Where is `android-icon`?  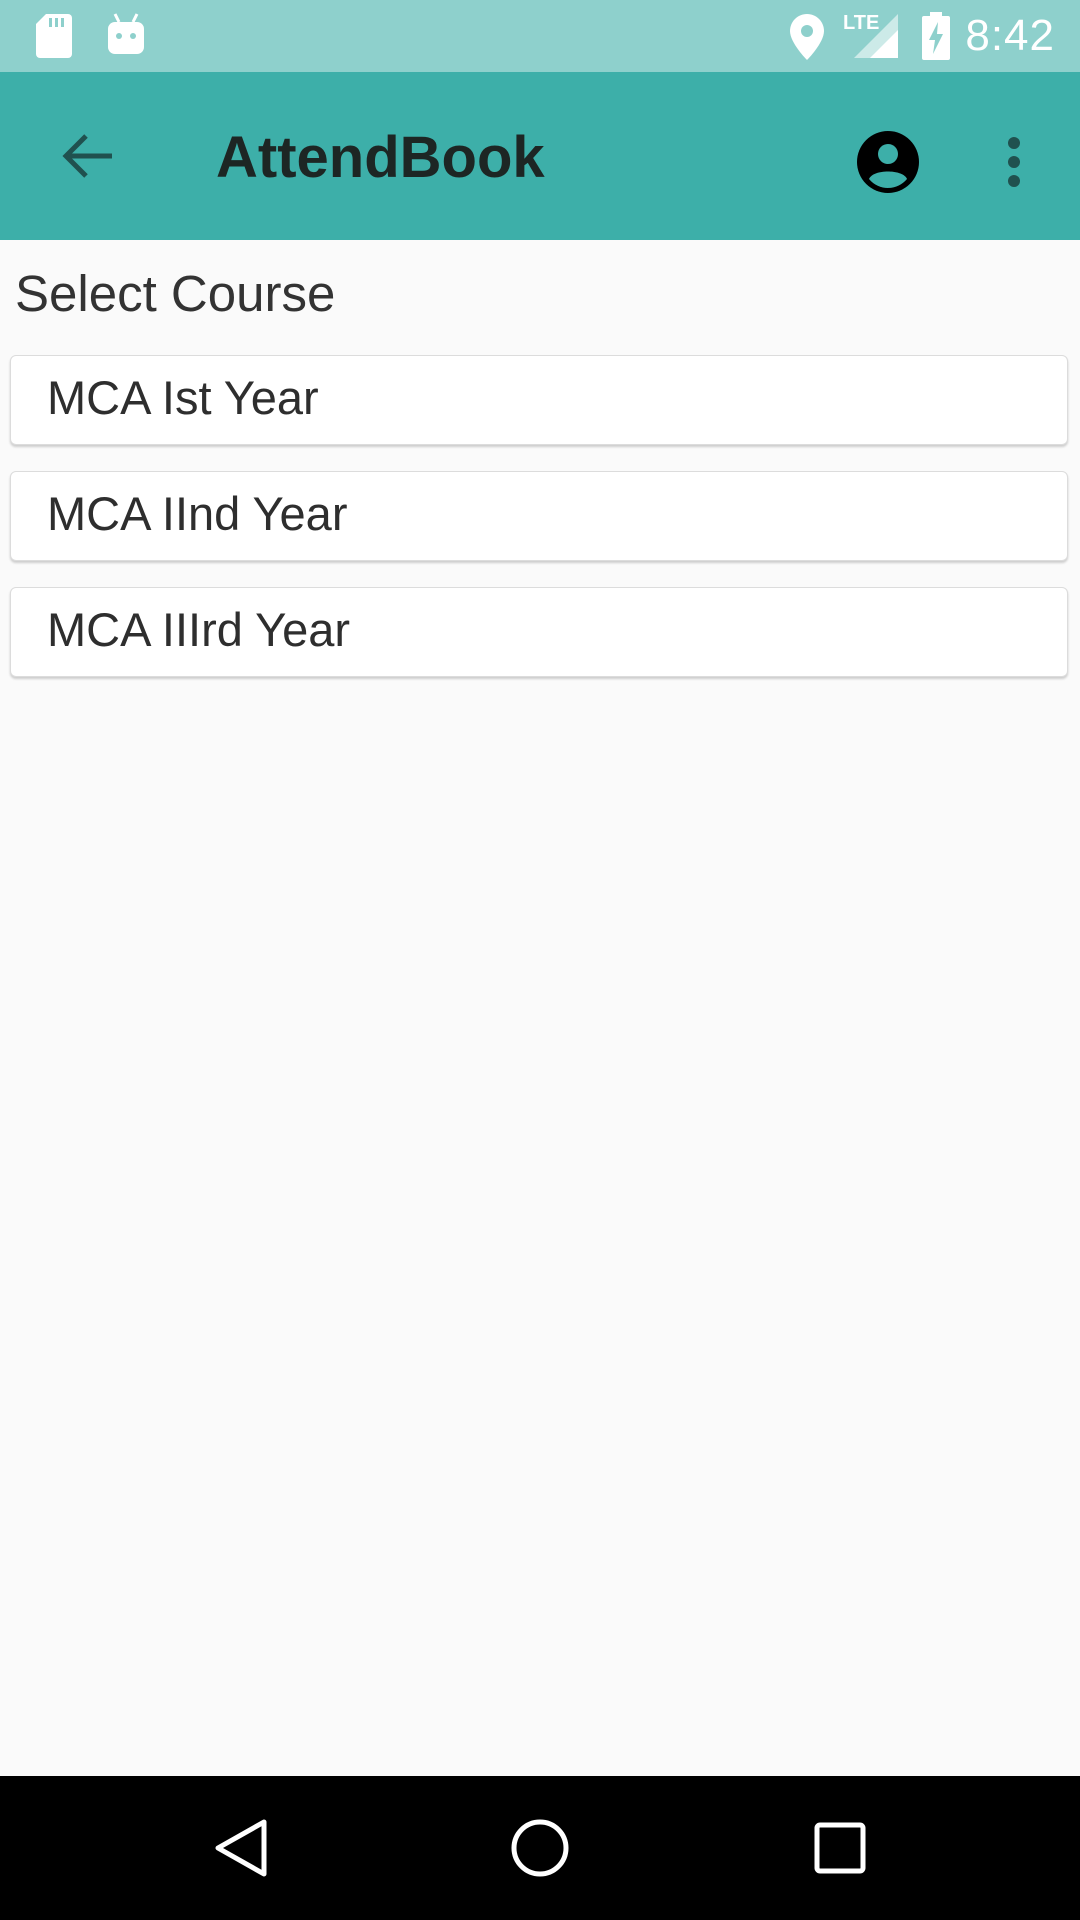 android-icon is located at coordinates (126, 33).